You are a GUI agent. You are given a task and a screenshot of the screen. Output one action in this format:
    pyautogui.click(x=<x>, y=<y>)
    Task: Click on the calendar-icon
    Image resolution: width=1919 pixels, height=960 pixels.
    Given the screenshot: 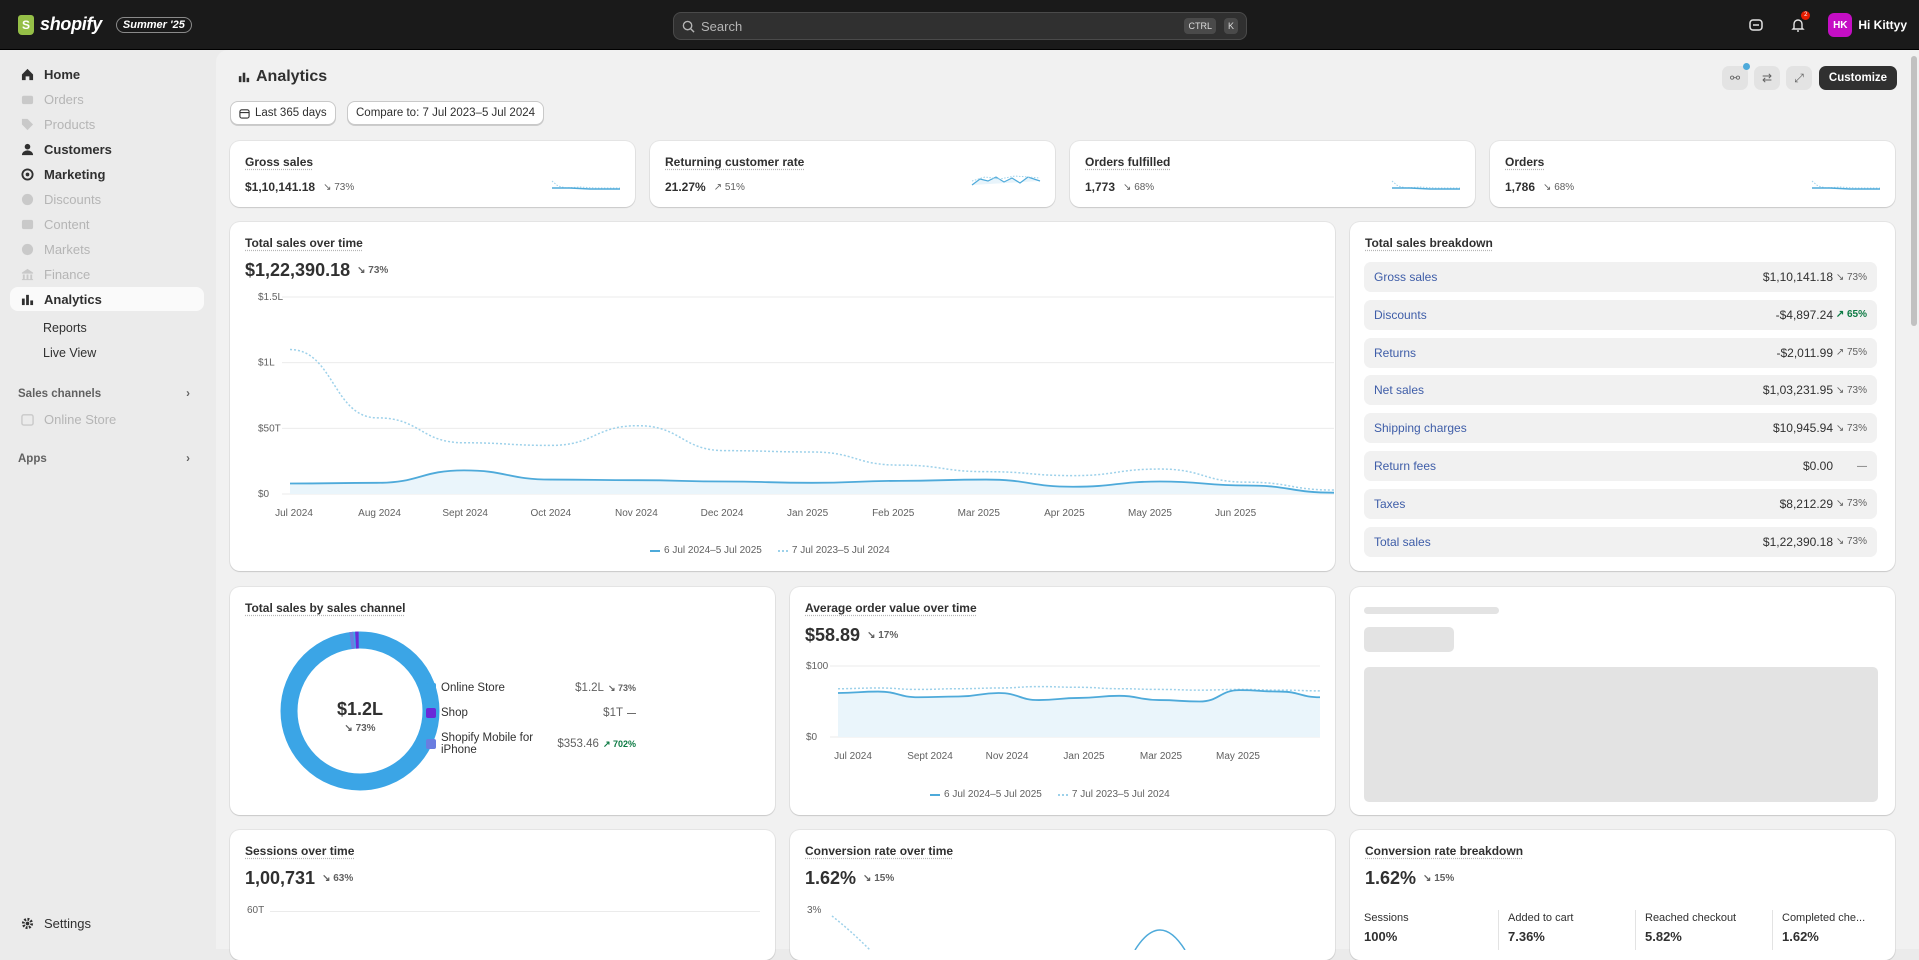 What is the action you would take?
    pyautogui.click(x=244, y=113)
    